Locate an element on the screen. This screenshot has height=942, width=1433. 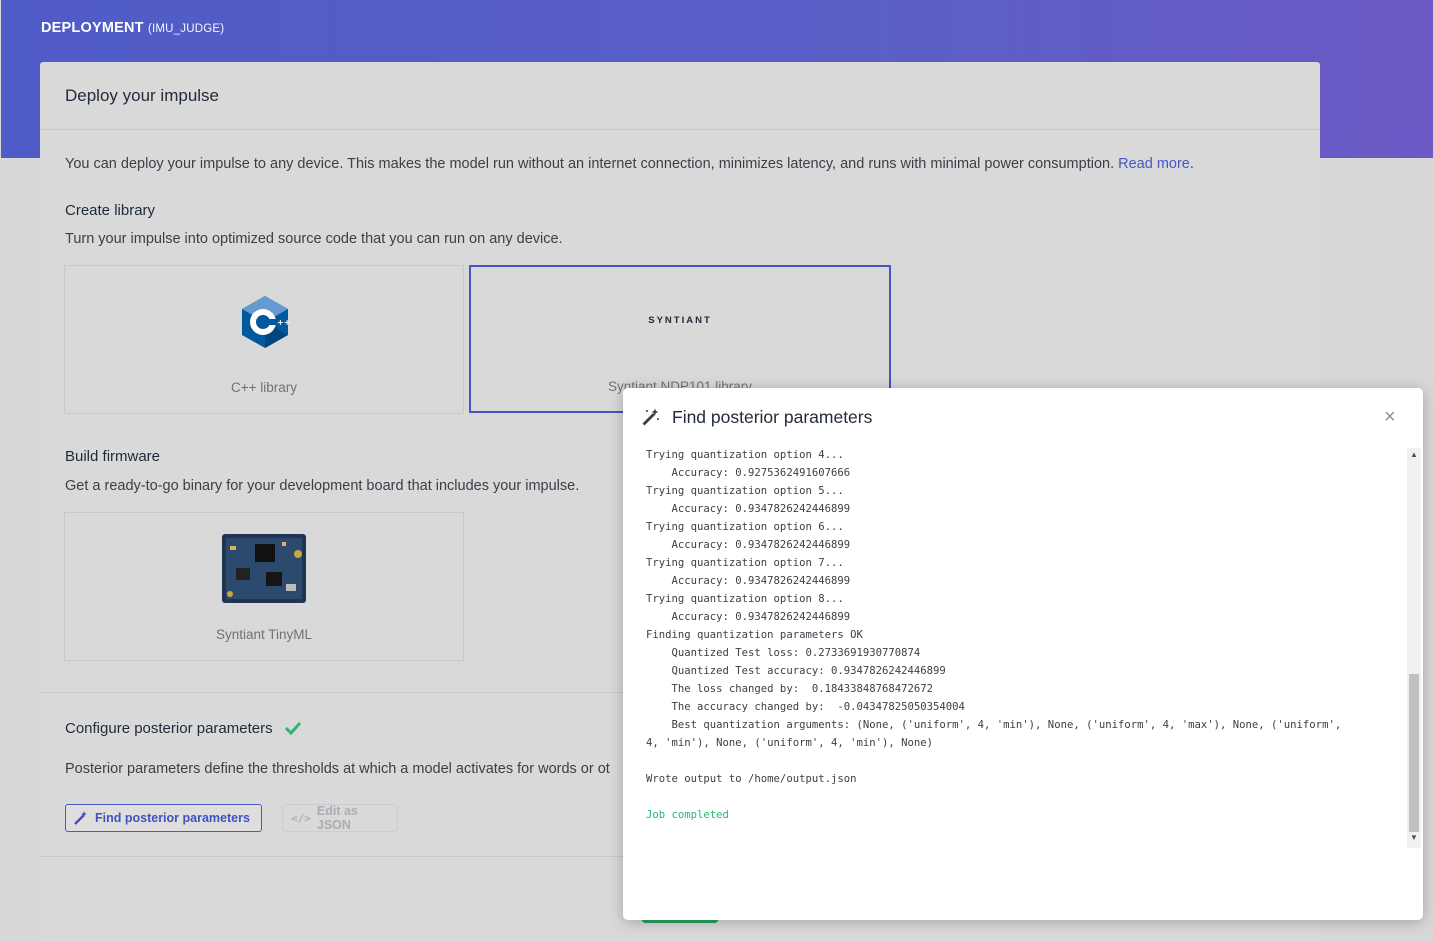
log-line: Wrote output to /home/output.json is located at coordinates (751, 779).